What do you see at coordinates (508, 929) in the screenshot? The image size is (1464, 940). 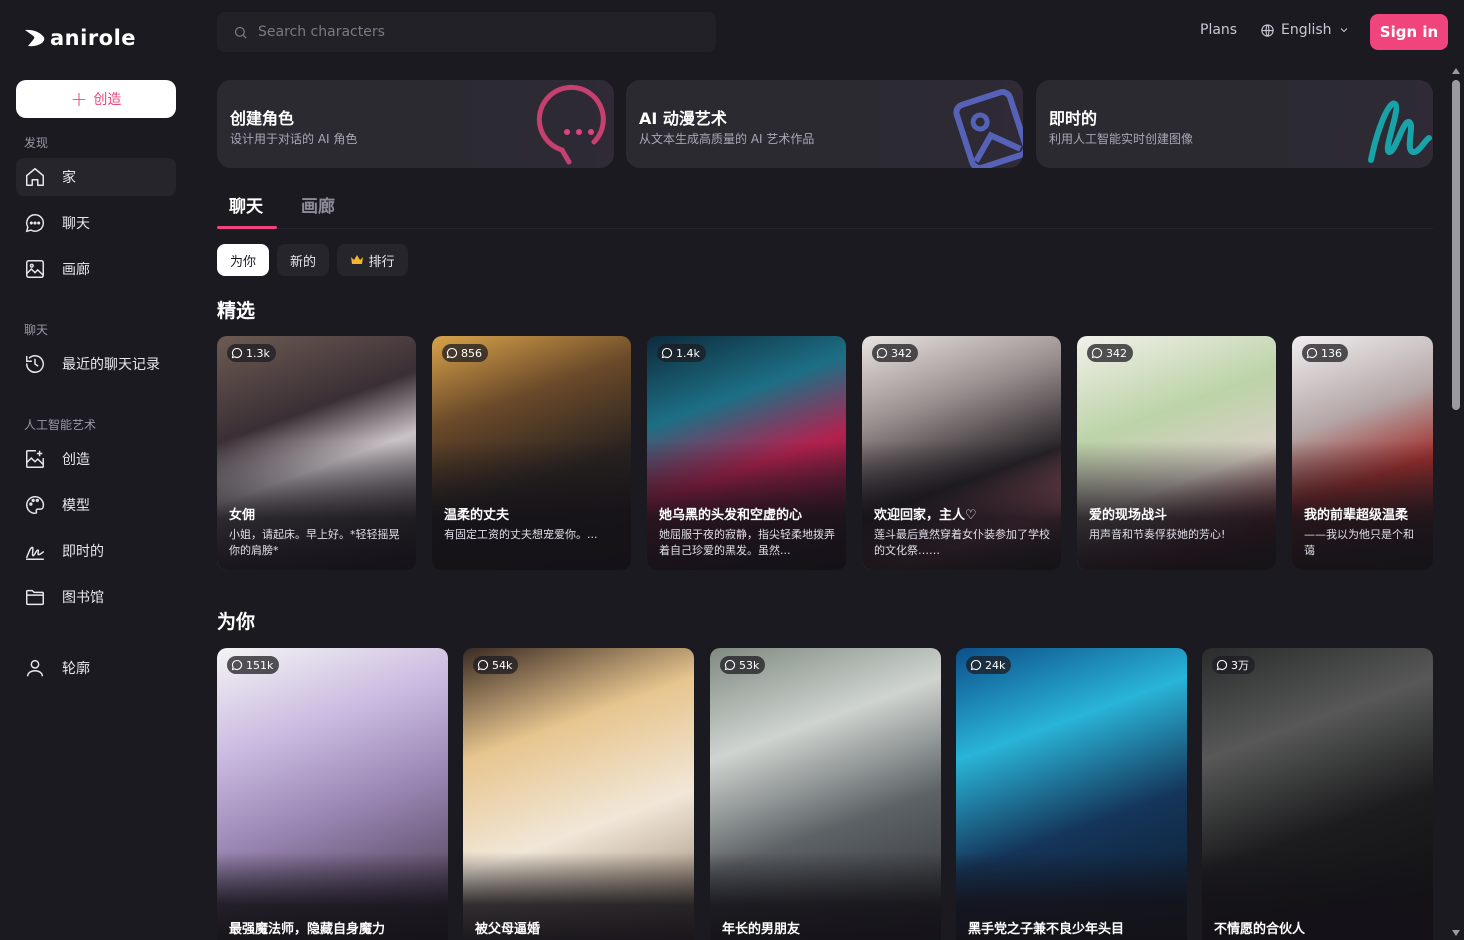 I see `character-name: 被父母逼婚` at bounding box center [508, 929].